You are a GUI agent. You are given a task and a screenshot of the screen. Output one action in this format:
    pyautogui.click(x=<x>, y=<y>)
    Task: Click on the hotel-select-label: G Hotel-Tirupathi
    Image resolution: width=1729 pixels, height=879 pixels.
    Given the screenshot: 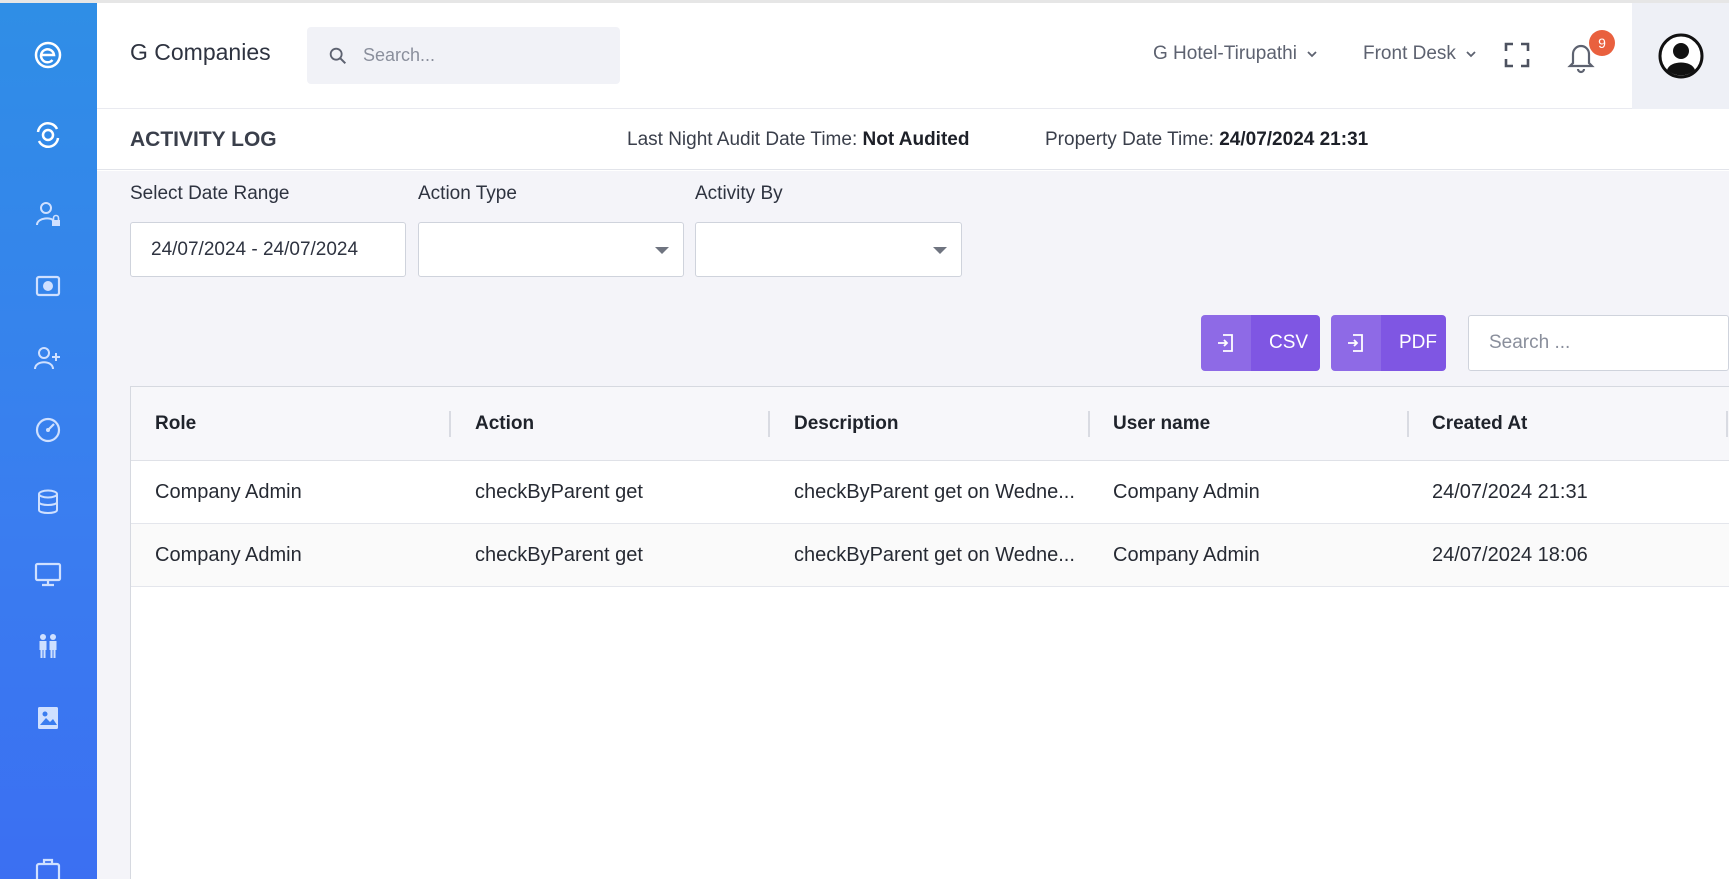 What is the action you would take?
    pyautogui.click(x=1225, y=53)
    